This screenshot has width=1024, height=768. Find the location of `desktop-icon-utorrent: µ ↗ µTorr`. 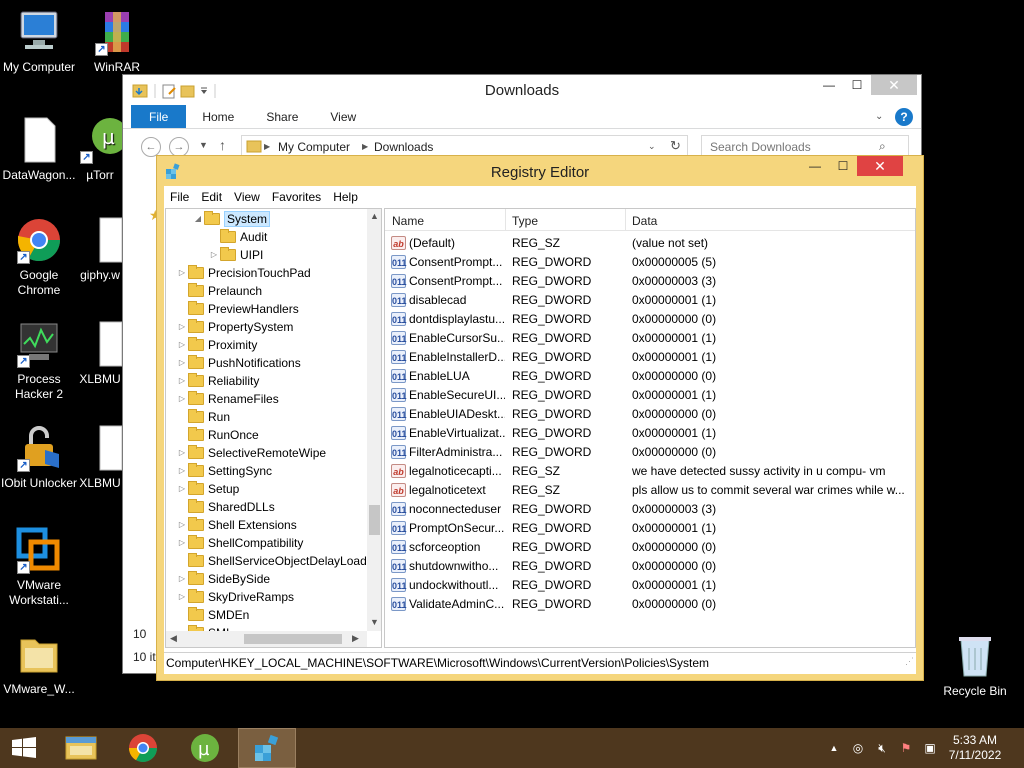

desktop-icon-utorrent: µ ↗ µTorr is located at coordinates (100, 149).